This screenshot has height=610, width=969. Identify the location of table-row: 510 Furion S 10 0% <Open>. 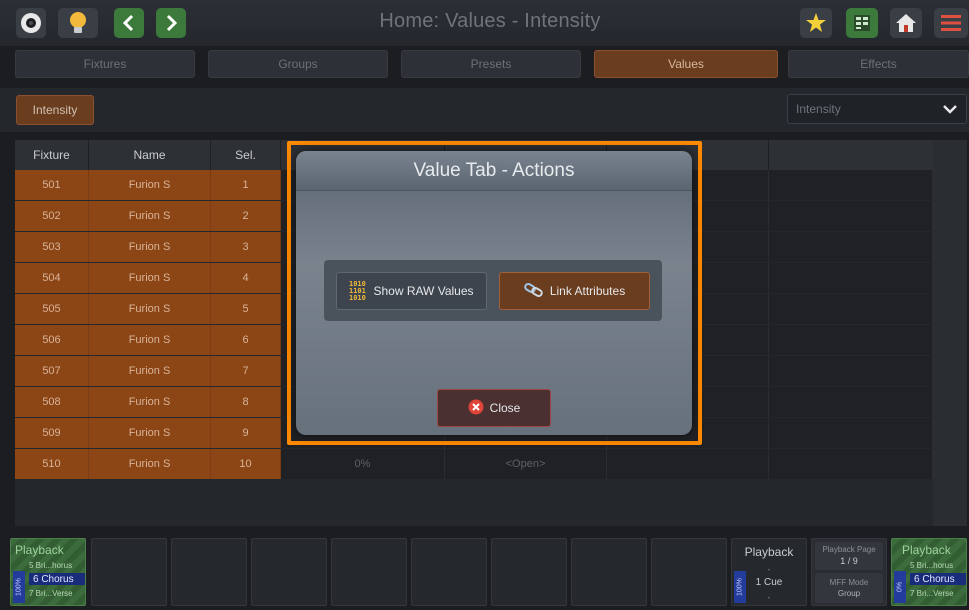
(474, 464).